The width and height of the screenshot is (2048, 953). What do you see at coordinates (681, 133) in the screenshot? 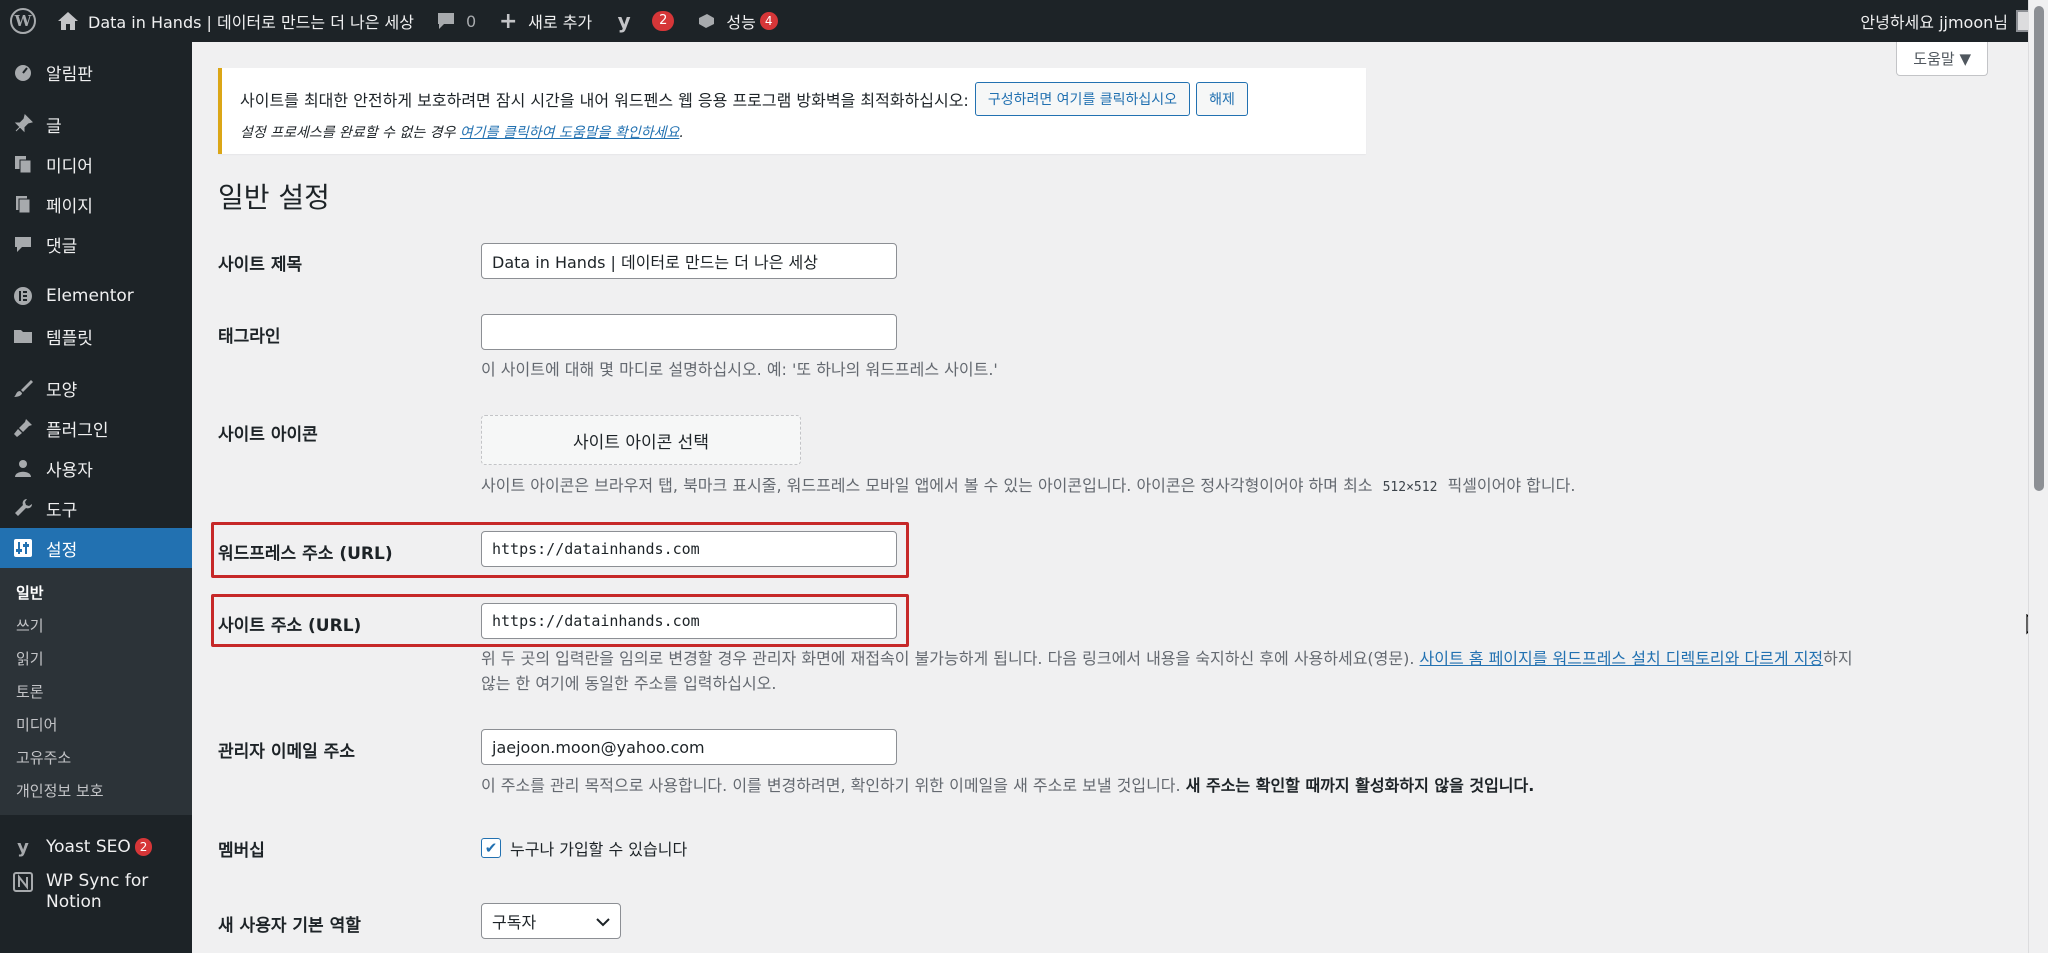
I see `notice-help-suffix: .` at bounding box center [681, 133].